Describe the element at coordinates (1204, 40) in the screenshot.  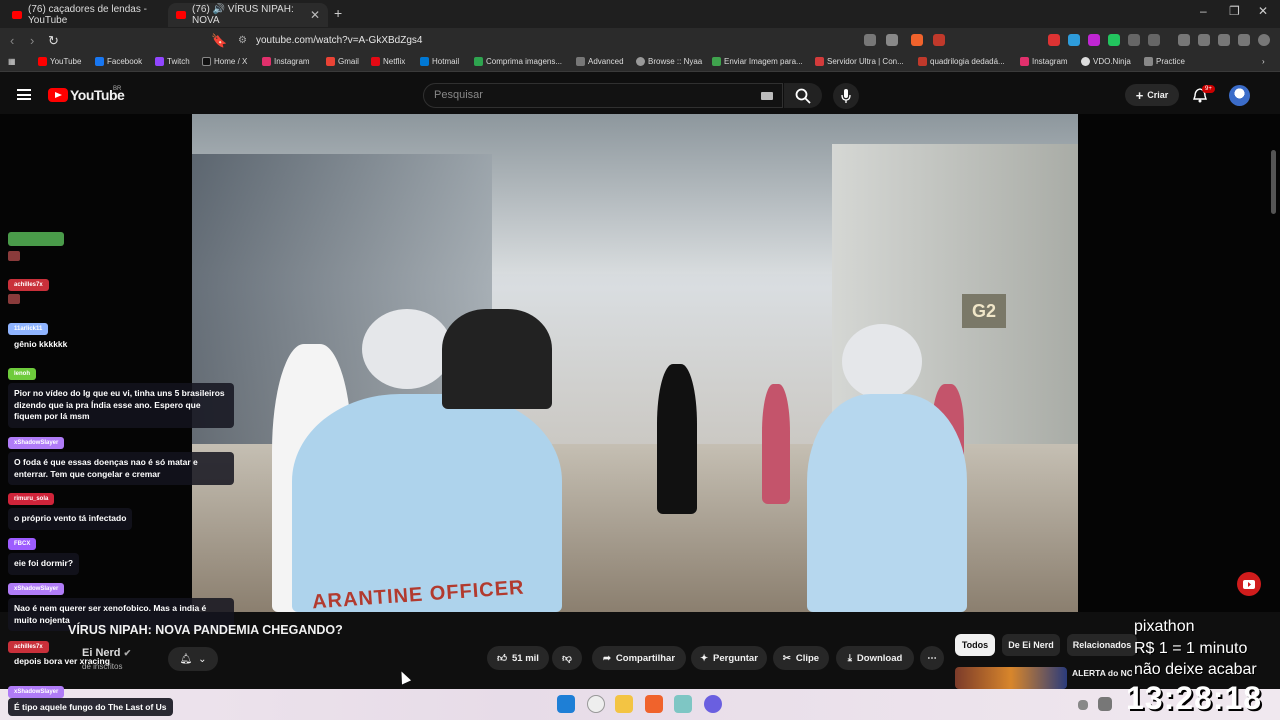
I see `split-view-icon` at that location.